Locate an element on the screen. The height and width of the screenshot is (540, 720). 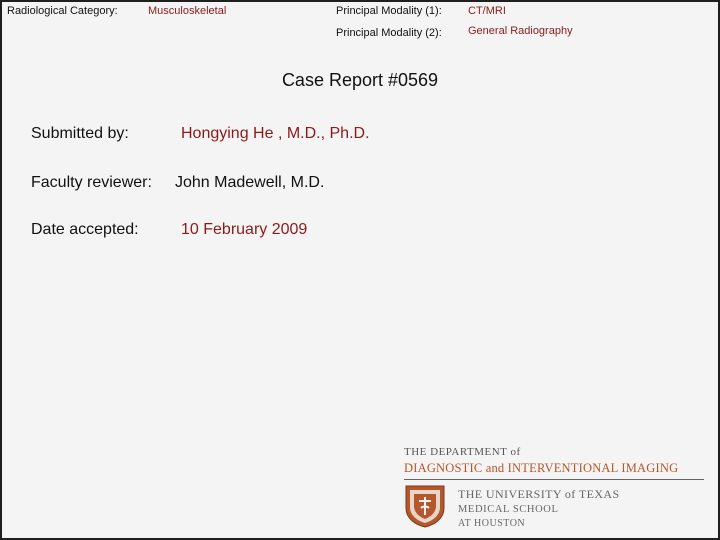
radiological-category-label: Radiological Category: is located at coordinates (62, 11).